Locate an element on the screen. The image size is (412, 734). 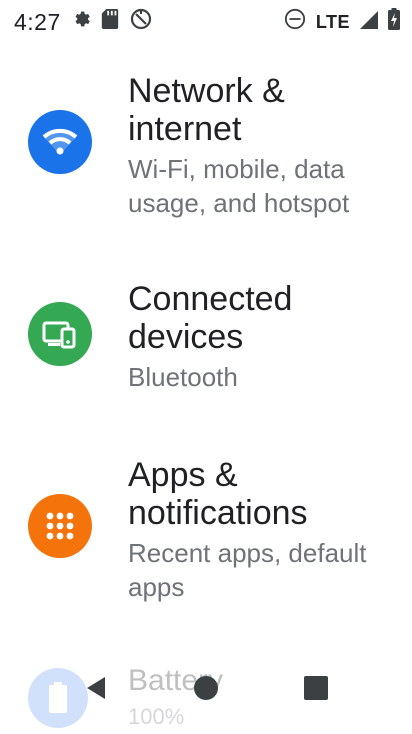
back-button is located at coordinates (96, 690).